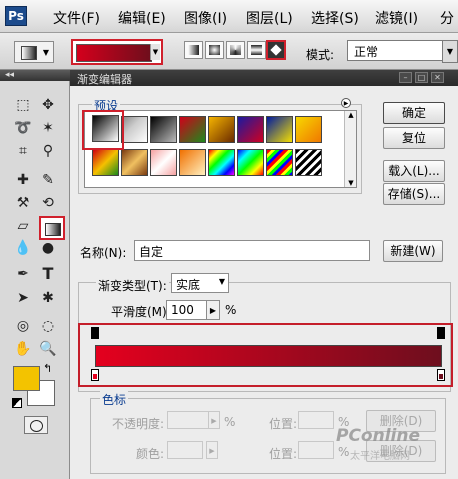 This screenshot has height=479, width=458. What do you see at coordinates (335, 18) in the screenshot?
I see `menu-select: 选择(S)` at bounding box center [335, 18].